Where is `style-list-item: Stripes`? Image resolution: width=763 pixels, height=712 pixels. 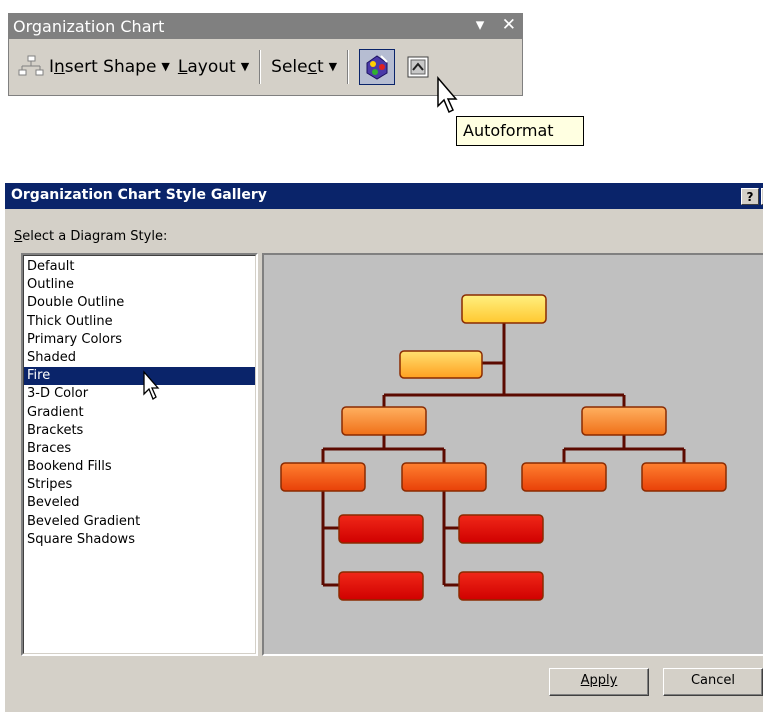 style-list-item: Stripes is located at coordinates (139, 485).